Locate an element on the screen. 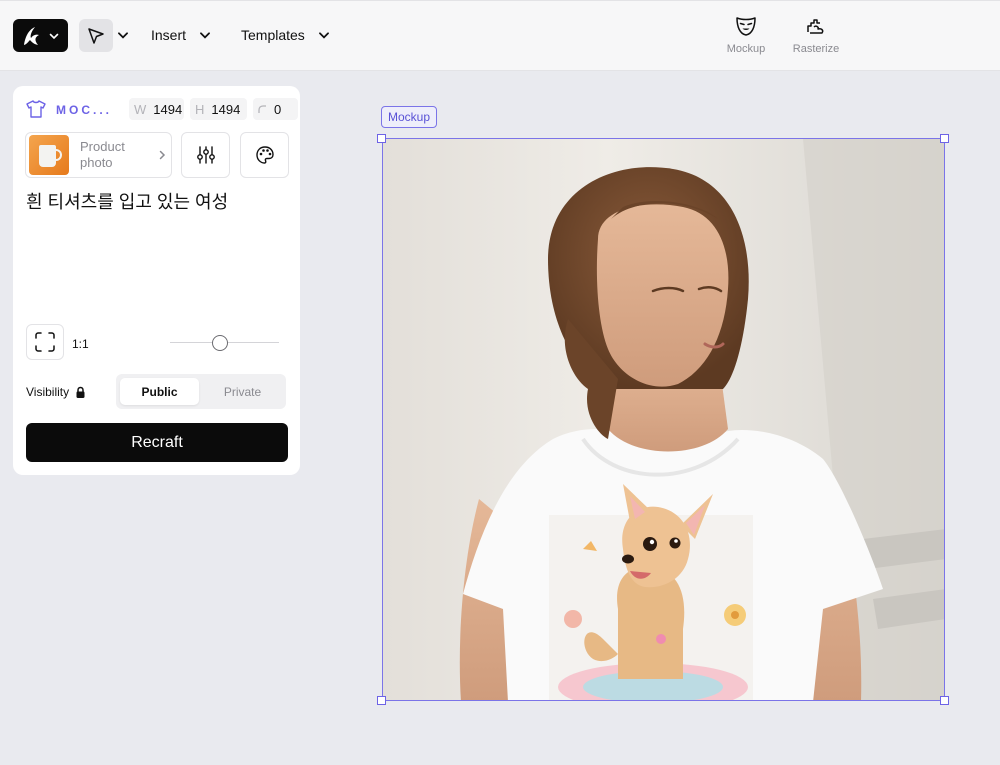  pointer-icon is located at coordinates (96, 35).